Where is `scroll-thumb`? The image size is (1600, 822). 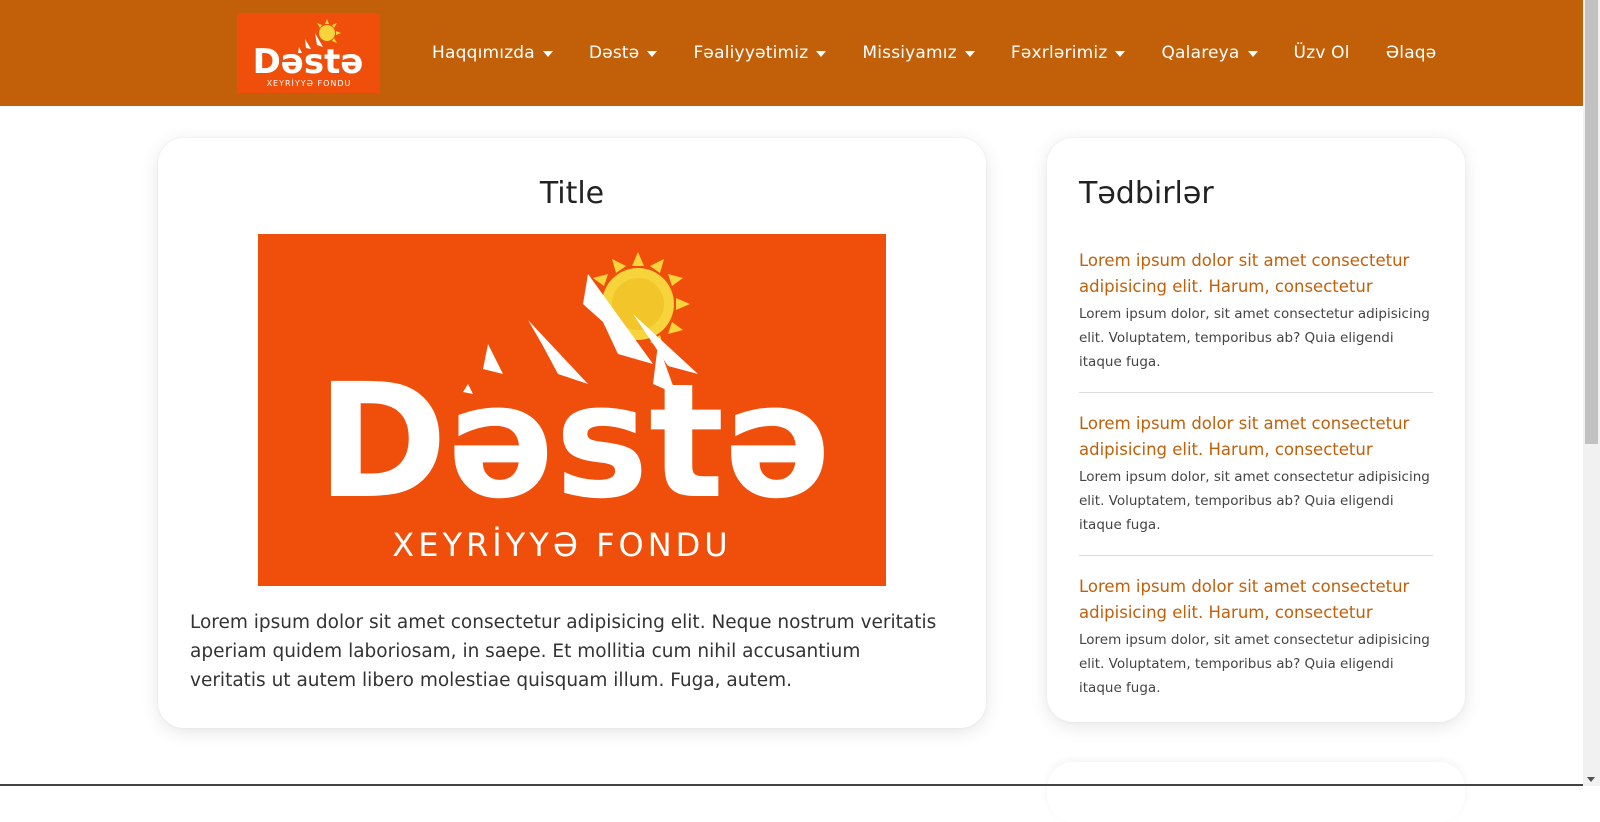
scroll-thumb is located at coordinates (1591, 222).